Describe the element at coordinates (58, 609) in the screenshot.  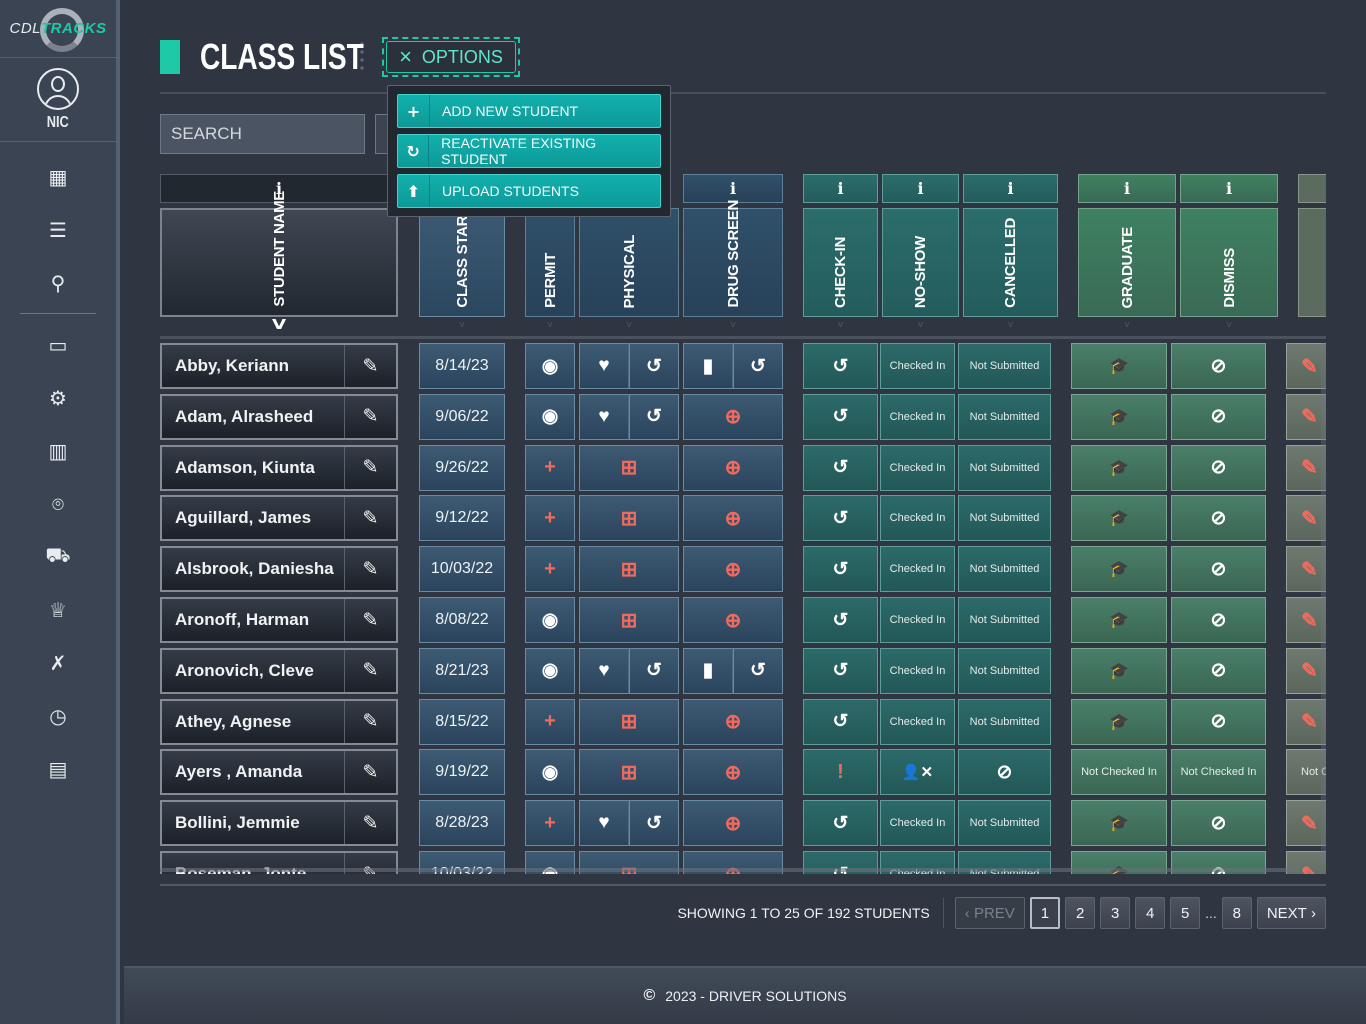
I see `sidebar-item-crown: ♕` at that location.